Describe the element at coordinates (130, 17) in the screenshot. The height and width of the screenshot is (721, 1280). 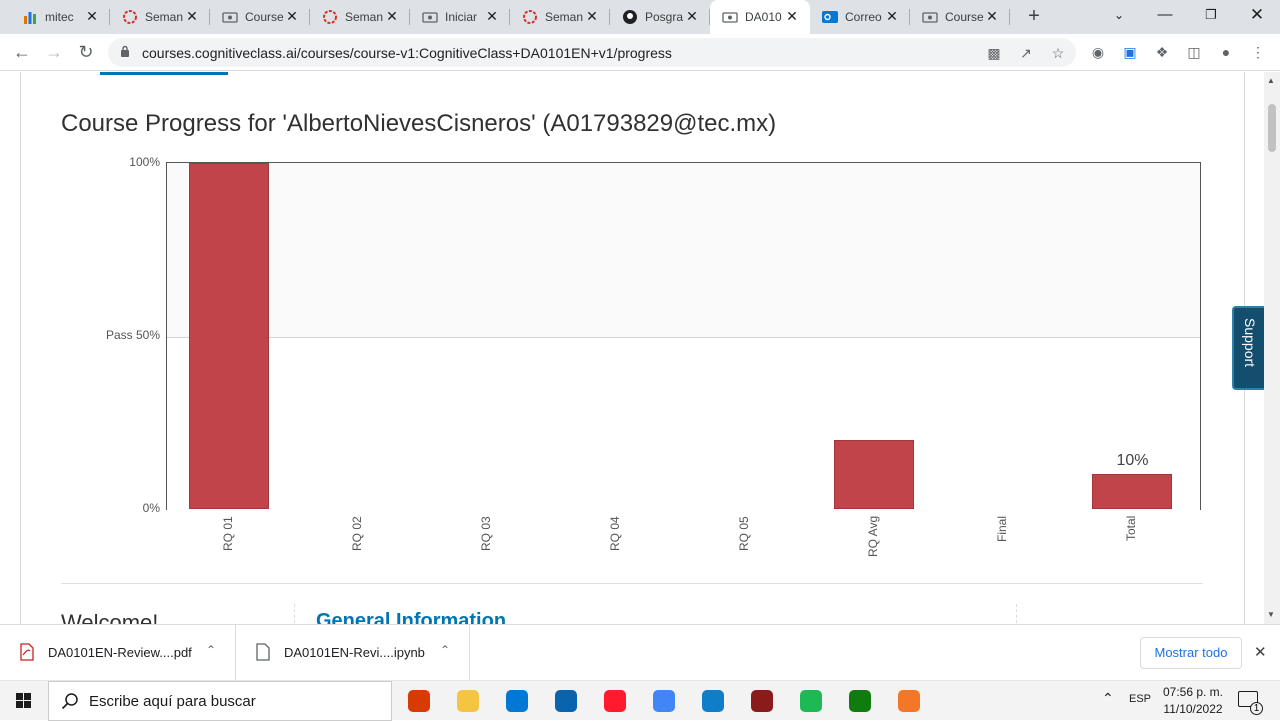
I see `ring-icon` at that location.